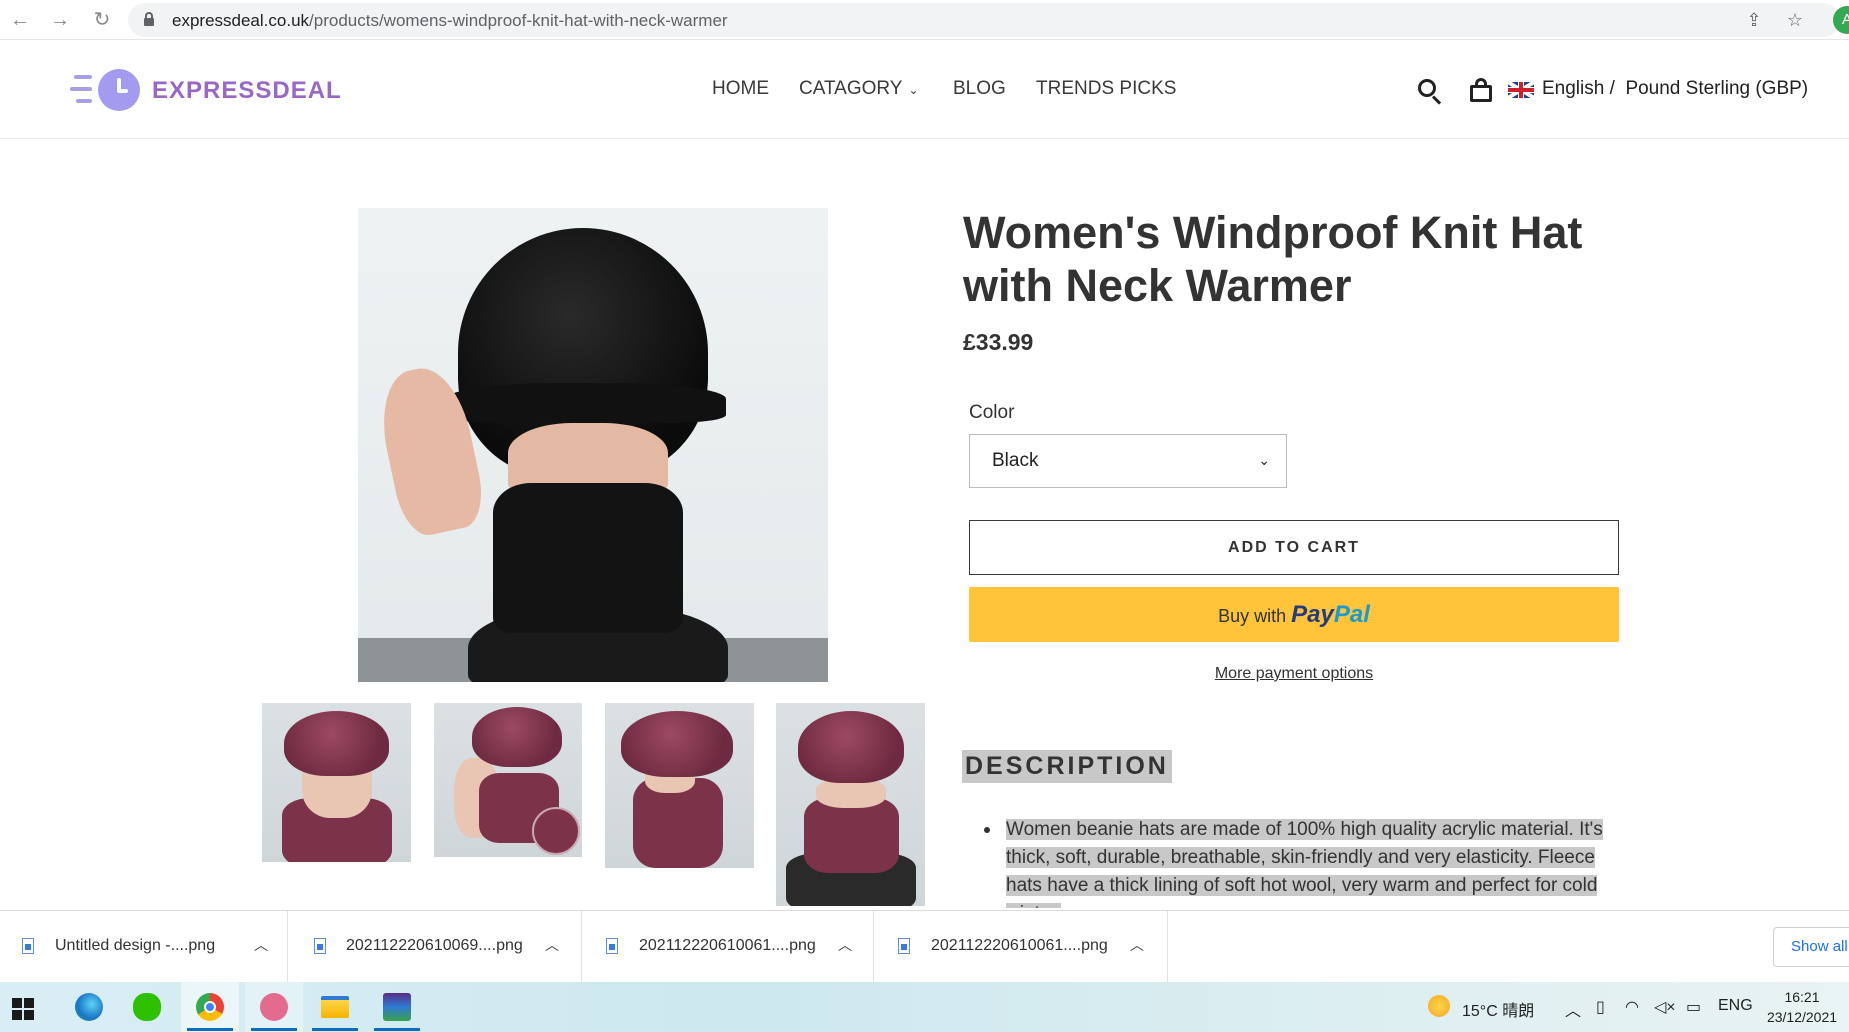  I want to click on uk-flag-icon, so click(1521, 90).